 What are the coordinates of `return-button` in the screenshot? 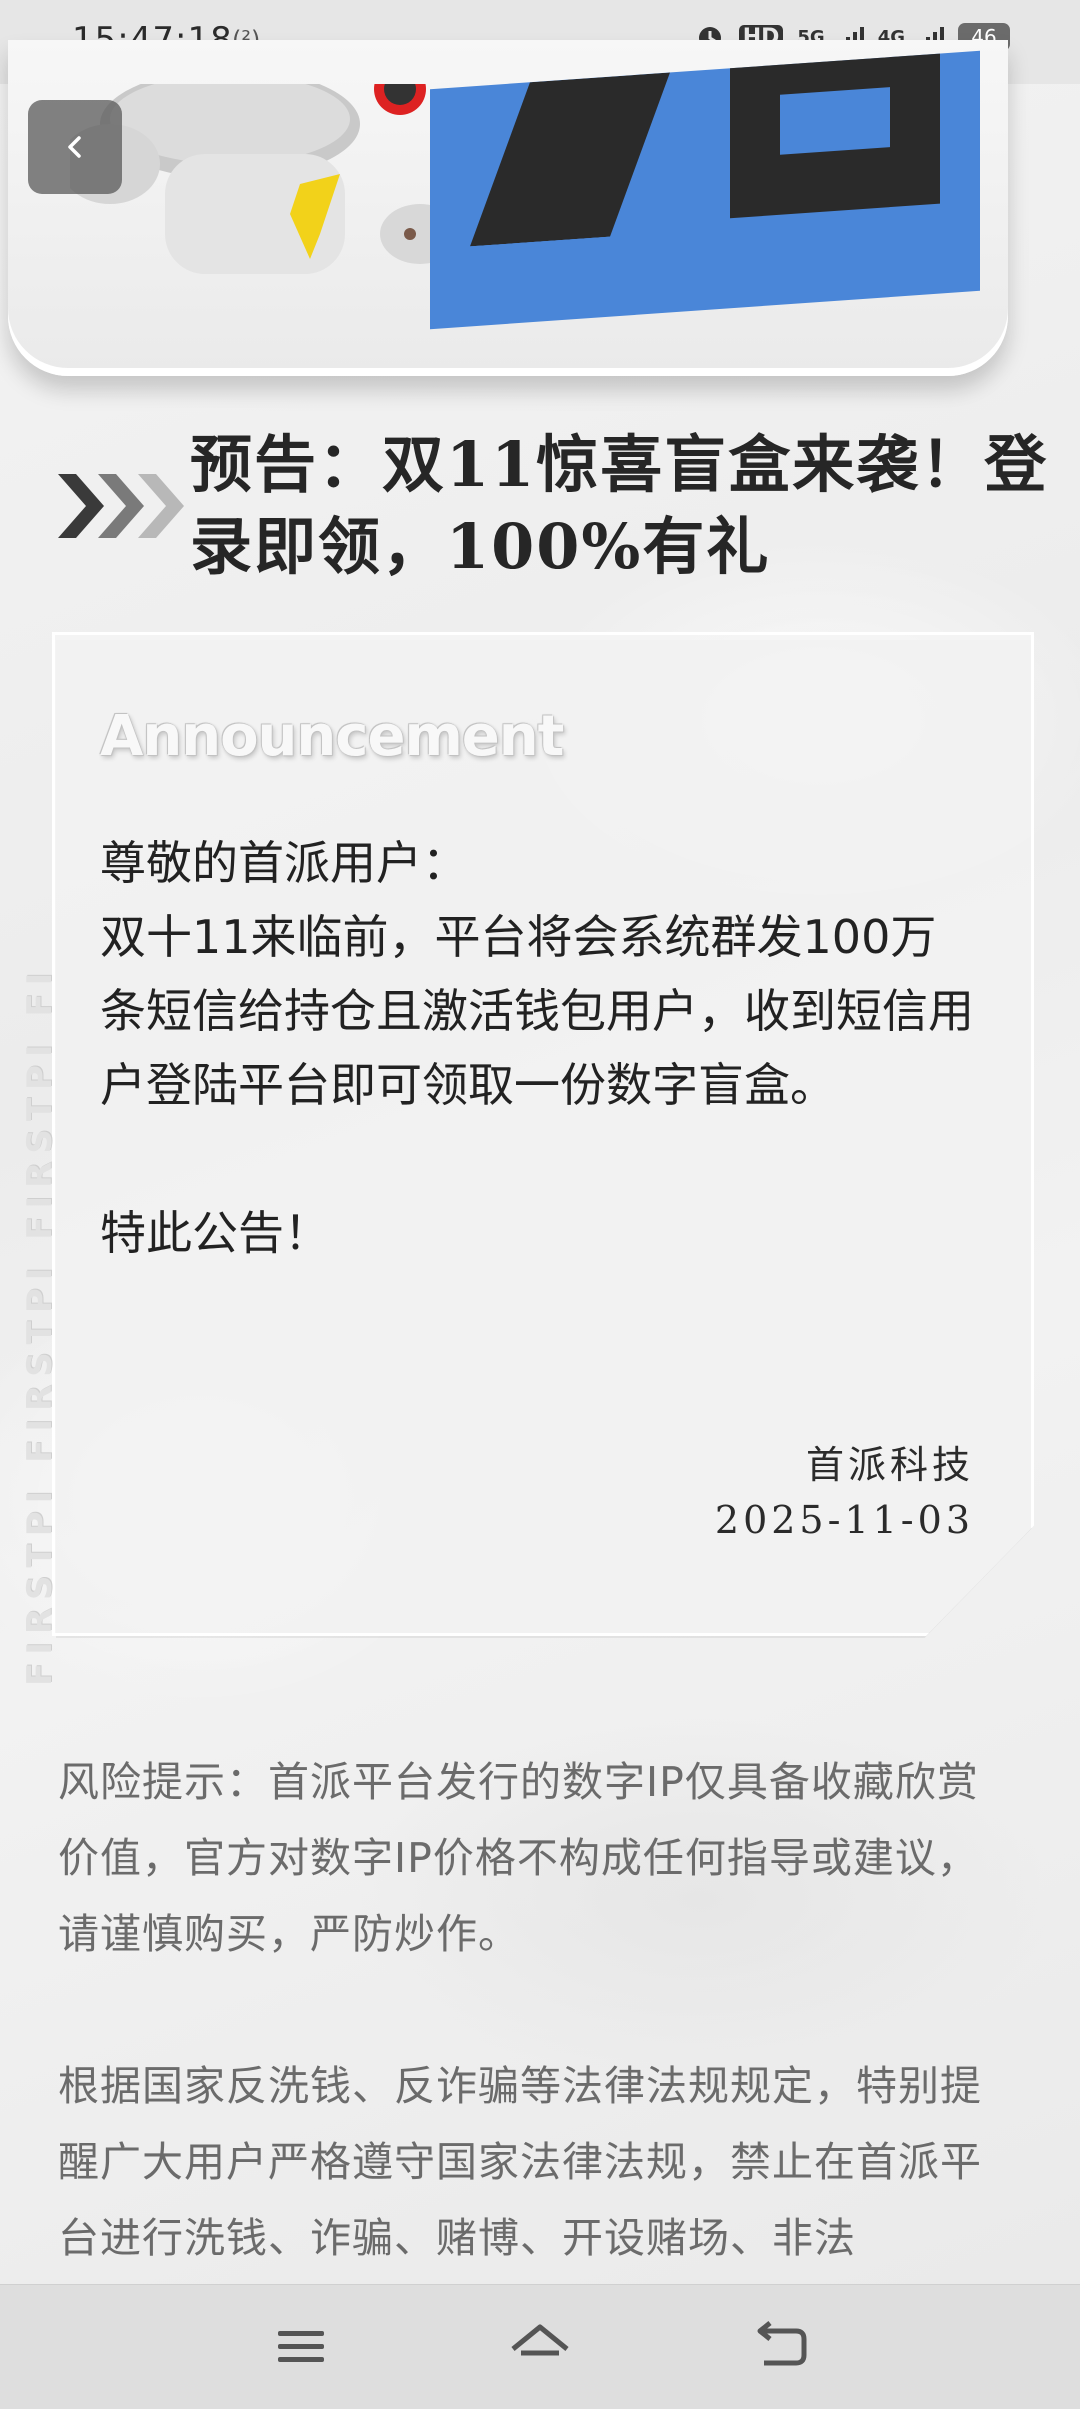 It's located at (781, 2347).